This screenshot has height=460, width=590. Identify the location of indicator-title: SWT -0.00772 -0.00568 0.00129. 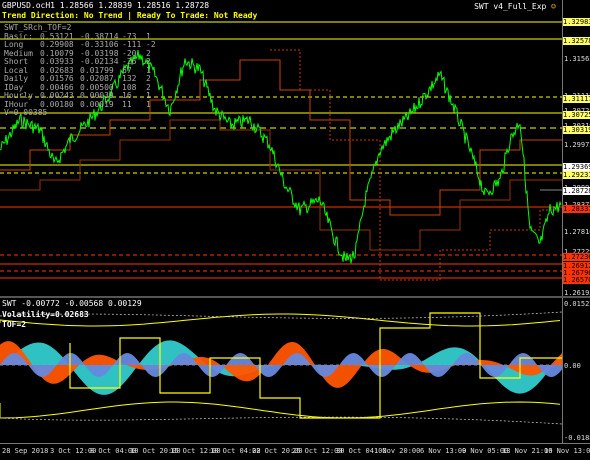
(72, 303).